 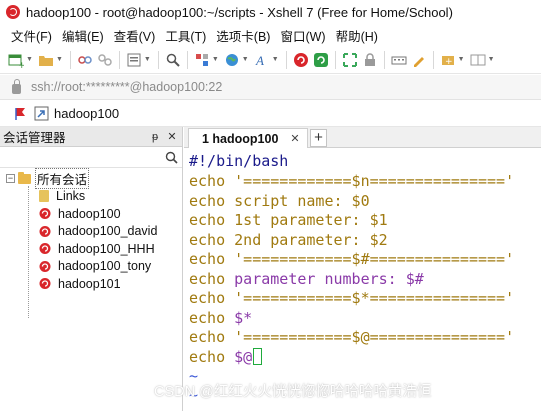 What do you see at coordinates (321, 60) in the screenshot?
I see `xftp-icon` at bounding box center [321, 60].